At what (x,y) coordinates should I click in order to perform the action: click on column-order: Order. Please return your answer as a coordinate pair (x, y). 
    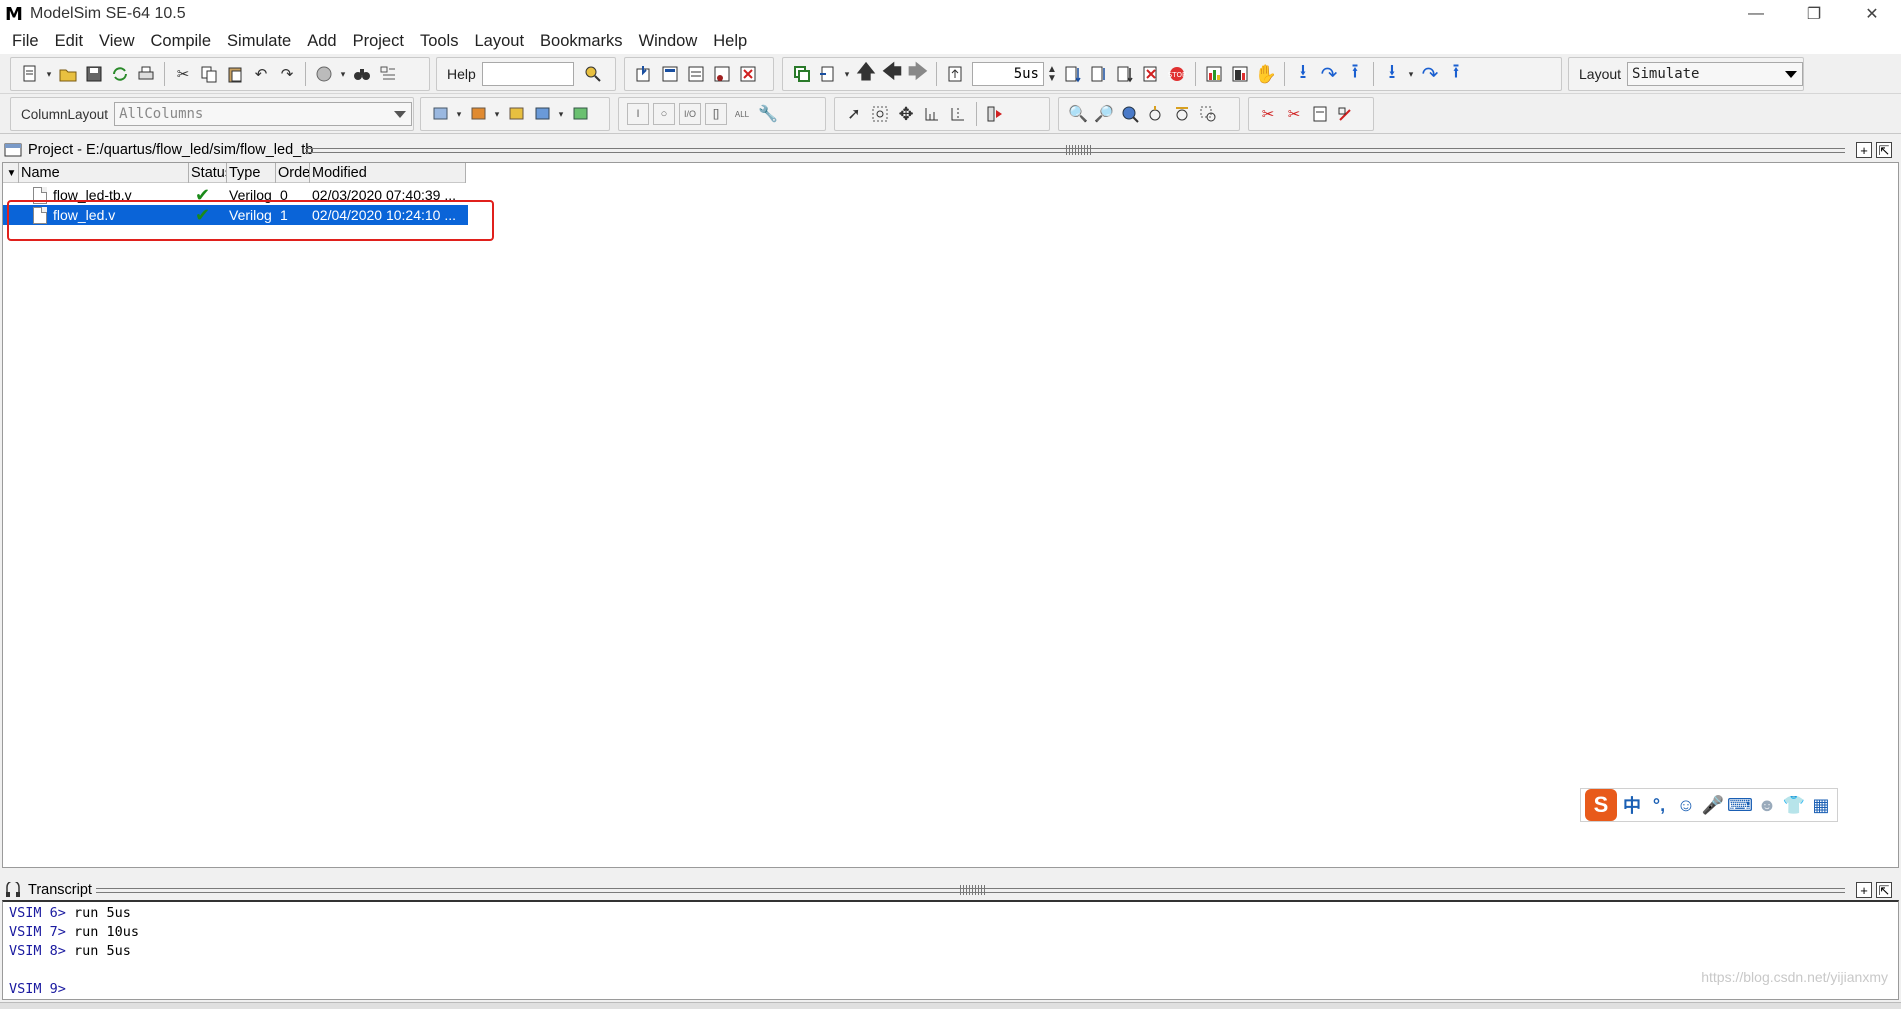
    Looking at the image, I should click on (293, 173).